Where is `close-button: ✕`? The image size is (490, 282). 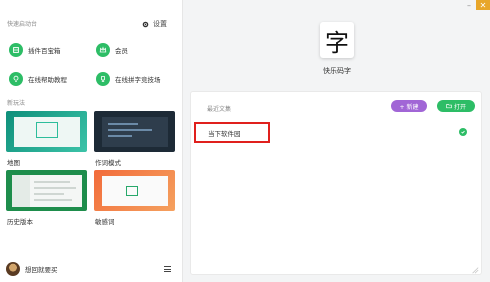 close-button: ✕ is located at coordinates (483, 5).